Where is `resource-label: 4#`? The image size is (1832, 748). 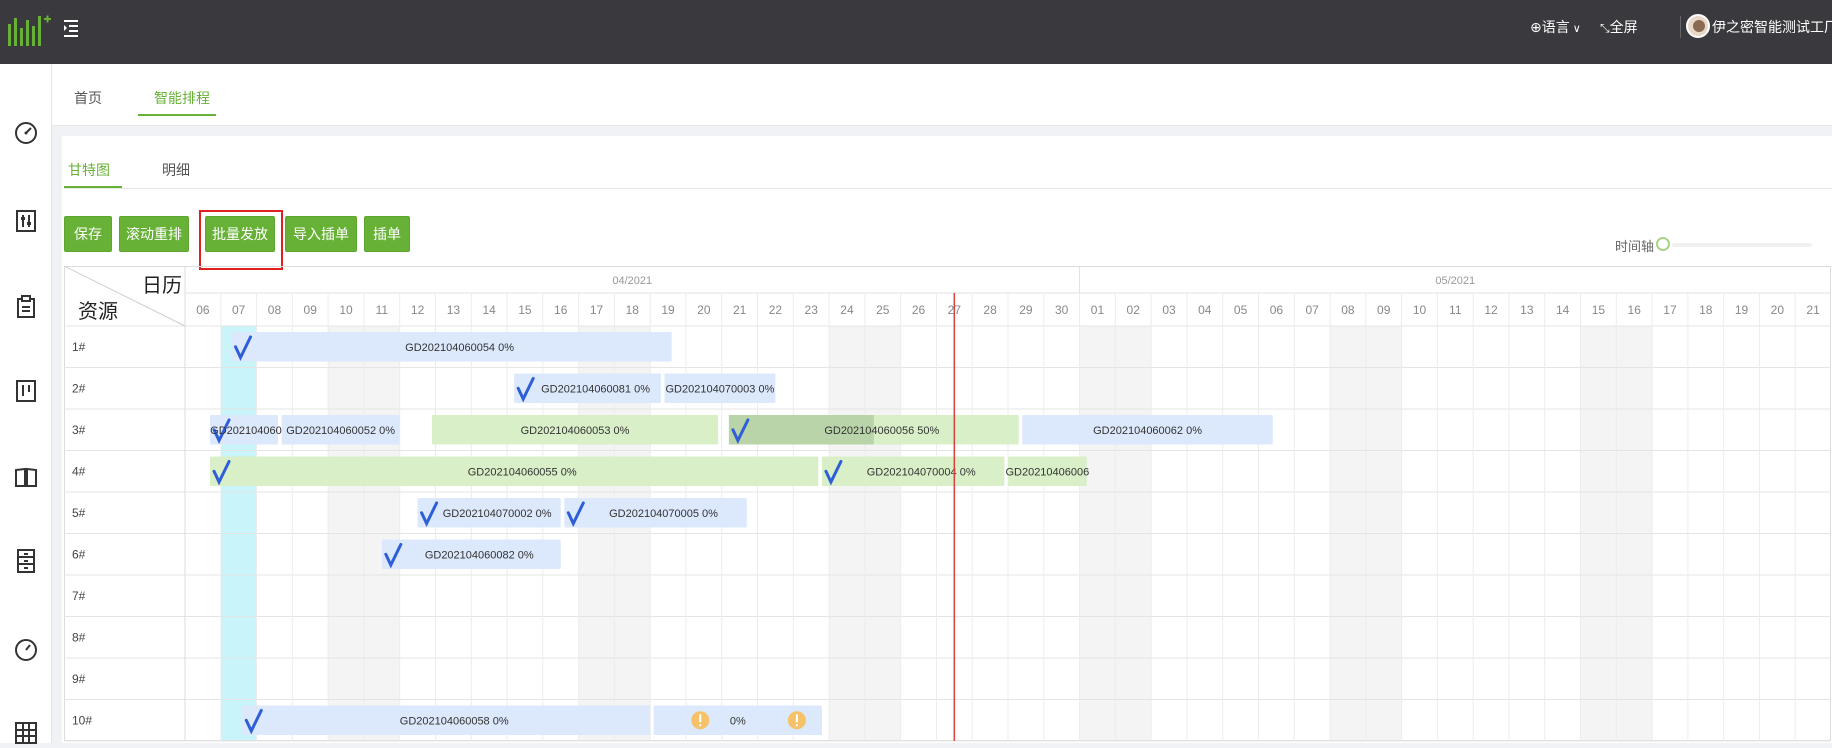 resource-label: 4# is located at coordinates (79, 471).